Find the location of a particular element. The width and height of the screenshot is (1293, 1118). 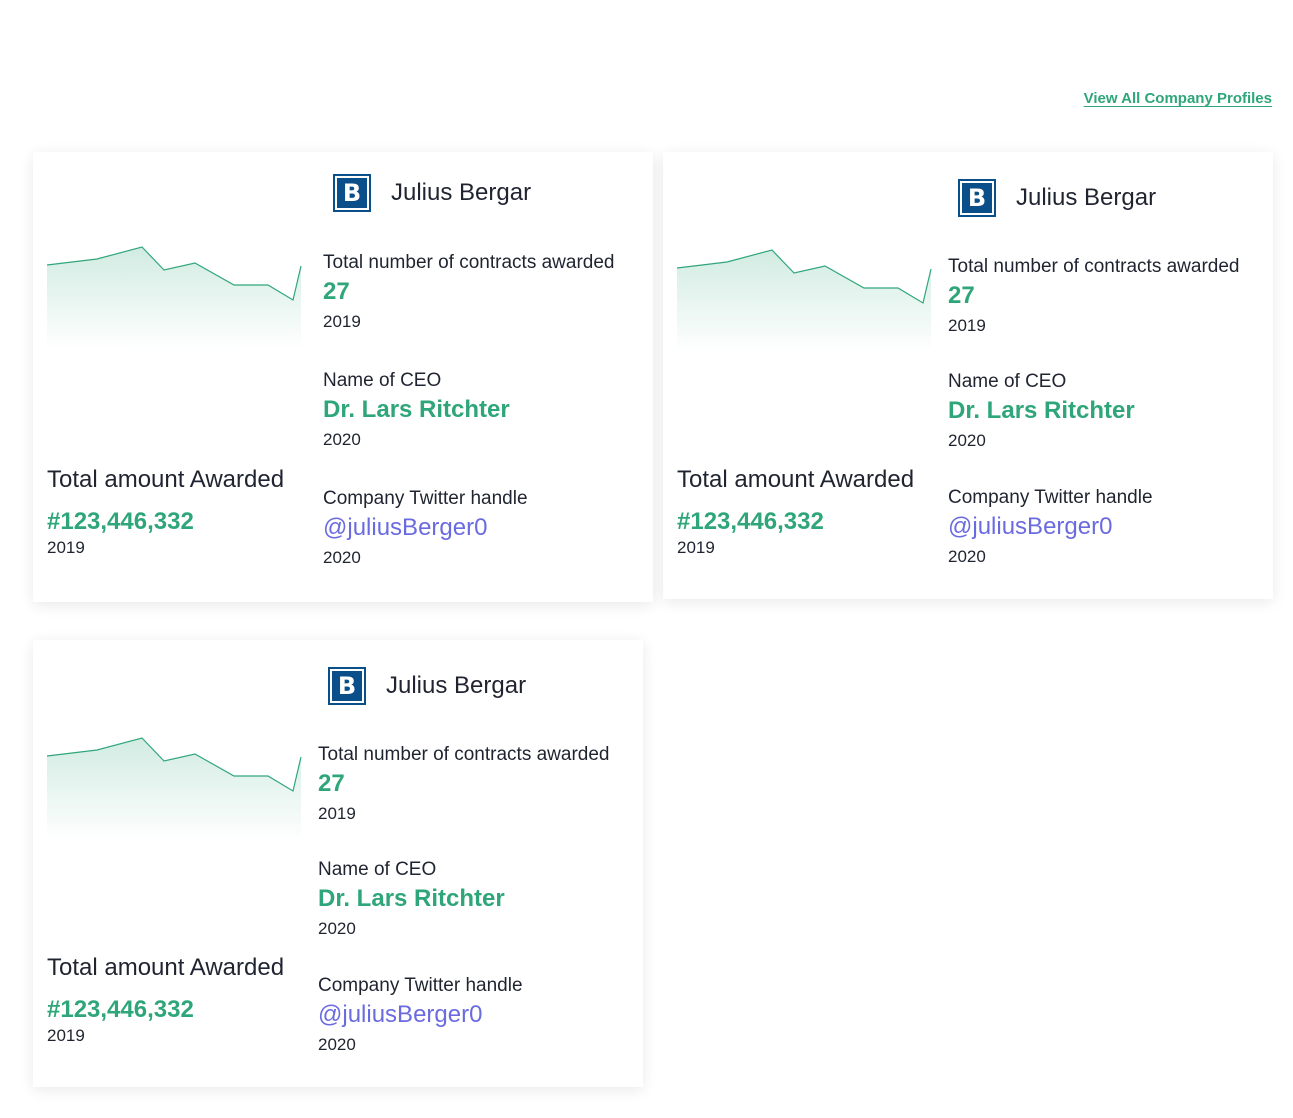

view-all-company-profiles-link: View All Company Profiles is located at coordinates (1178, 98).